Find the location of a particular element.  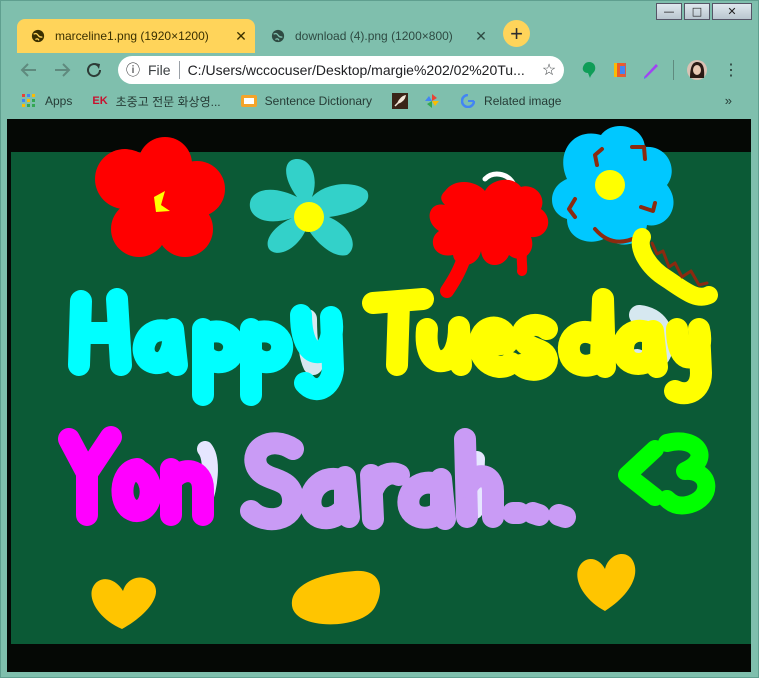

tab-download-4: download (4).png (1200×800) ✕ is located at coordinates (376, 36).